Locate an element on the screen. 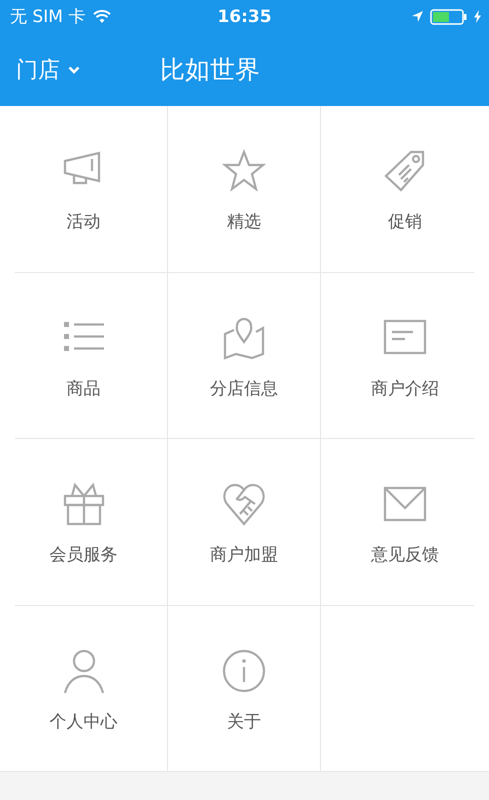 This screenshot has height=800, width=489. menu-tile: 关于 is located at coordinates (243, 689).